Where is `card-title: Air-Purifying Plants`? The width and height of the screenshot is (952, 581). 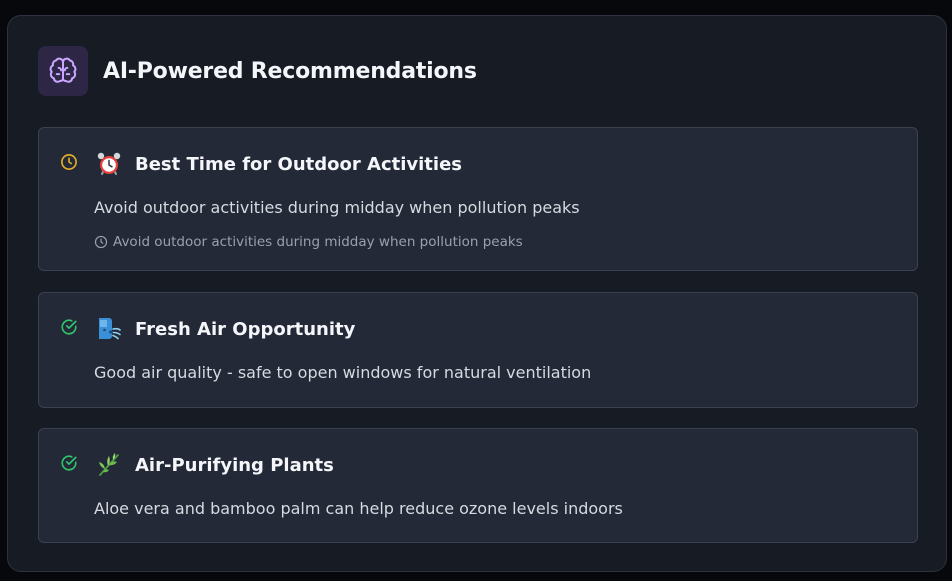
card-title: Air-Purifying Plants is located at coordinates (234, 465).